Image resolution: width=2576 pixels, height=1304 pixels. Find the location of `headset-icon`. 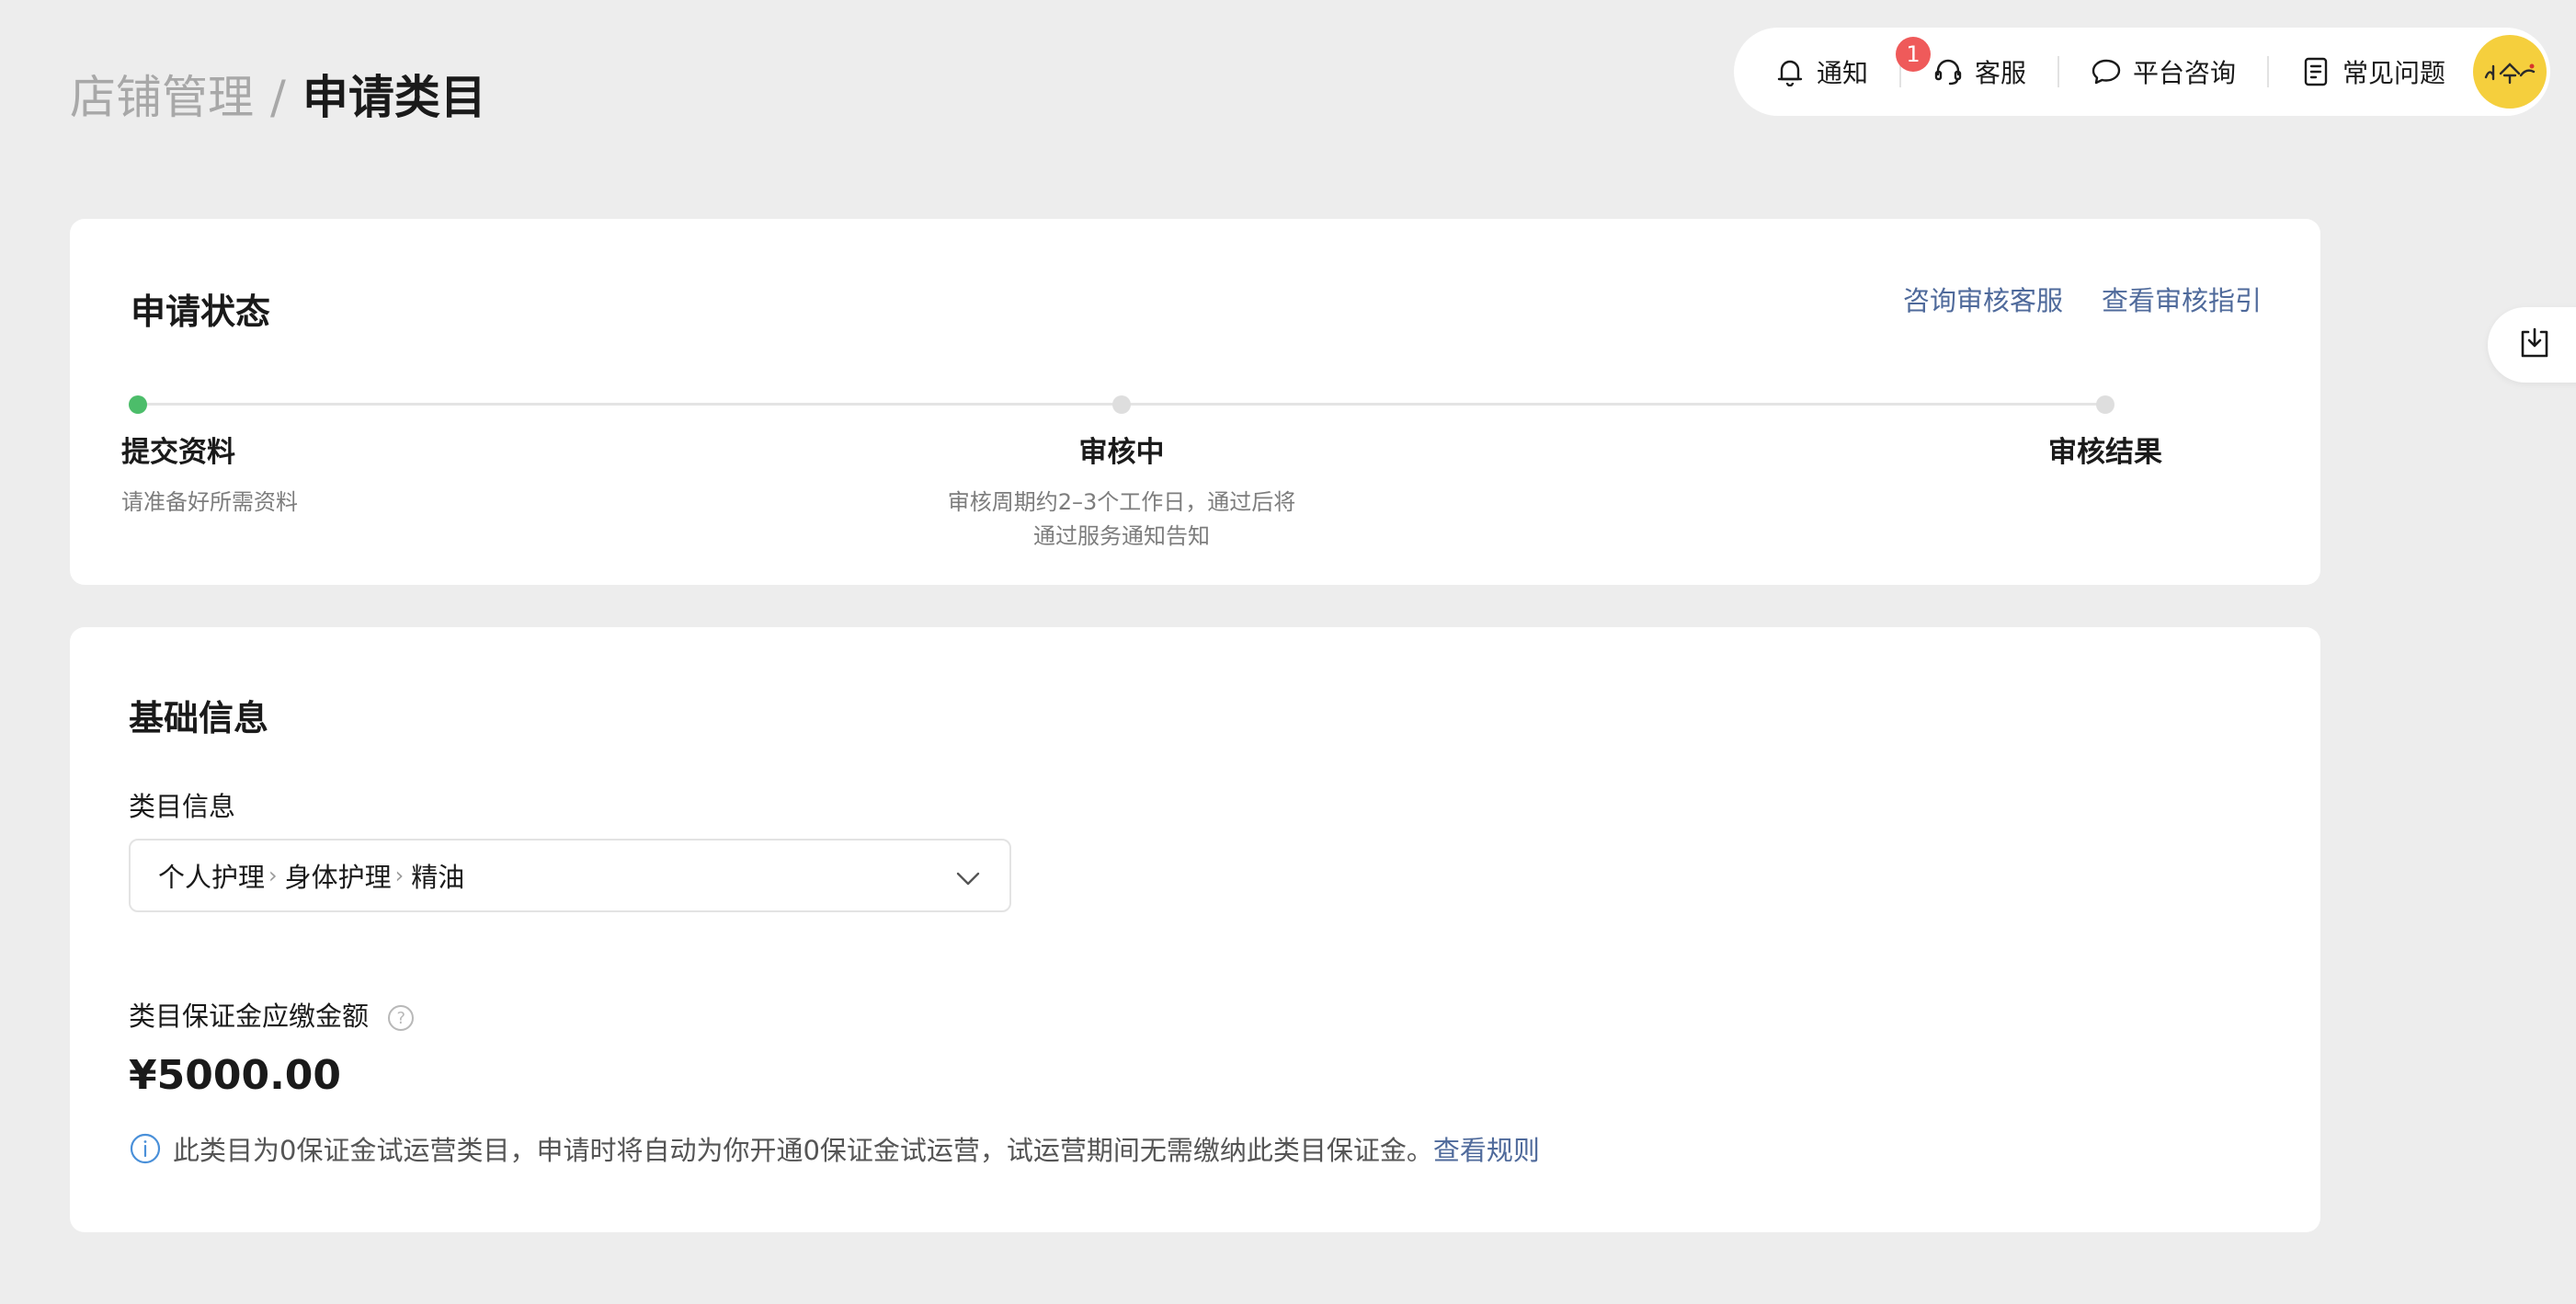

headset-icon is located at coordinates (1948, 72).